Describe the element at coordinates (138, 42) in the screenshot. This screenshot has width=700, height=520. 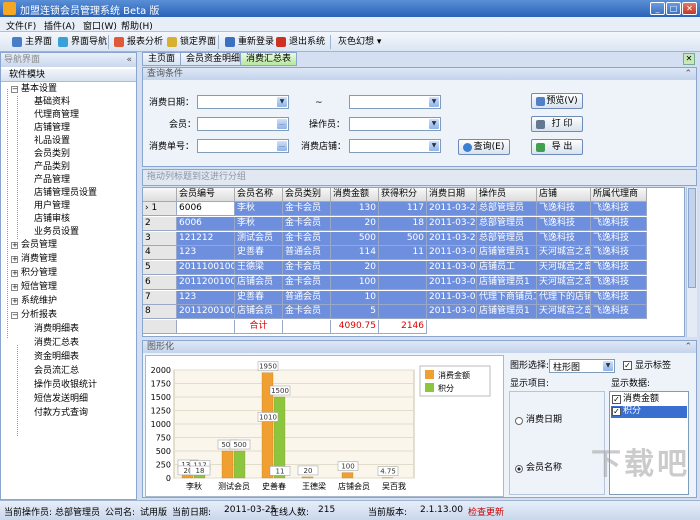
I see `report-analysis-button: 报表分析` at that location.